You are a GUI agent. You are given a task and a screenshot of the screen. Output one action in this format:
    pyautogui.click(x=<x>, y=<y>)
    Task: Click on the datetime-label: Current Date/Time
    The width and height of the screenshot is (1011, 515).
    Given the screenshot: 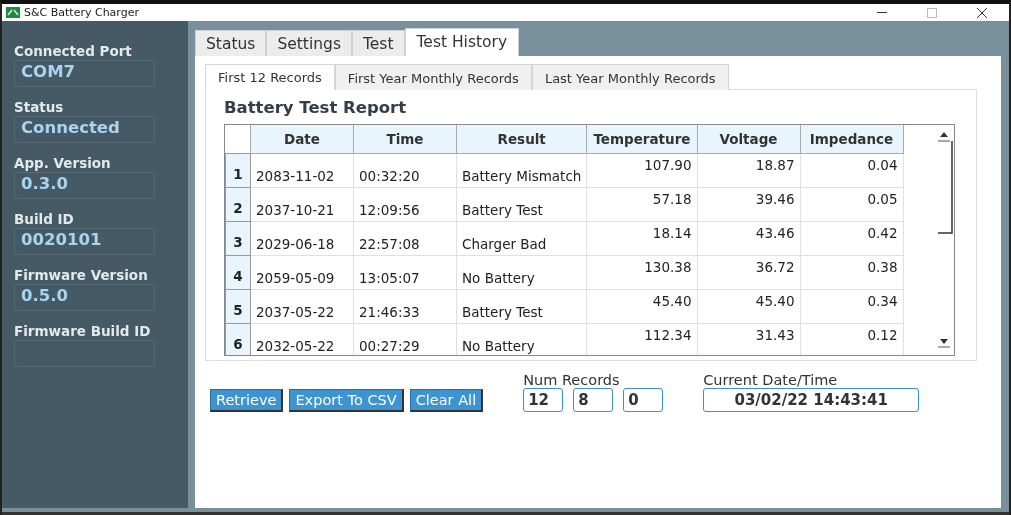 What is the action you would take?
    pyautogui.click(x=771, y=380)
    